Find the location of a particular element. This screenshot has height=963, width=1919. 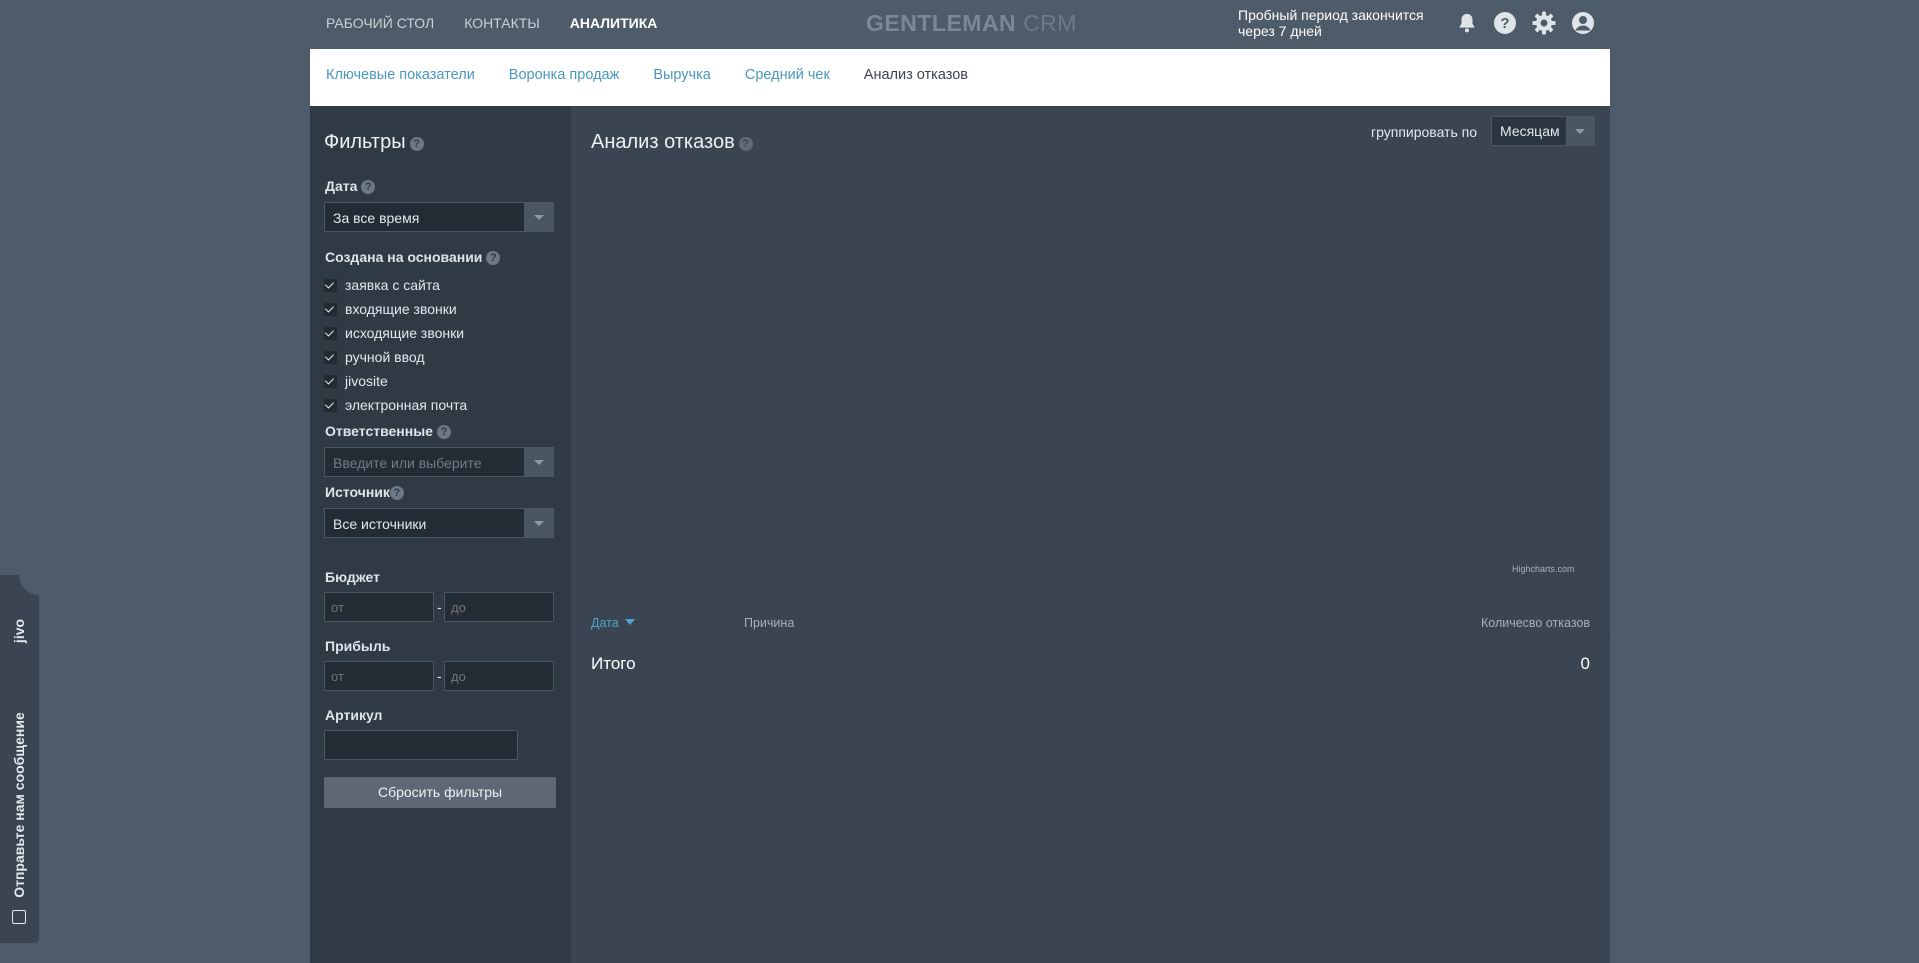

date-label: Дата is located at coordinates (341, 186).